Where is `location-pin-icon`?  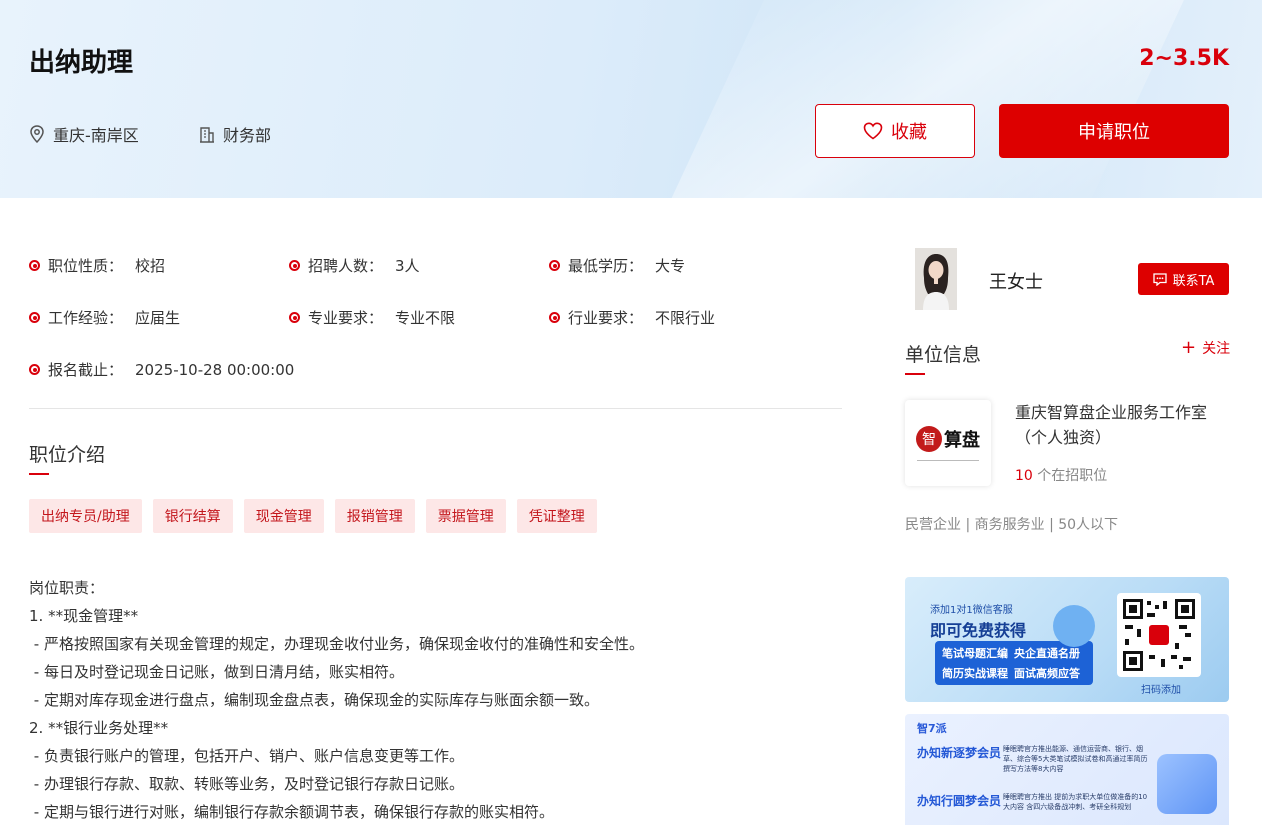
location-pin-icon is located at coordinates (37, 134).